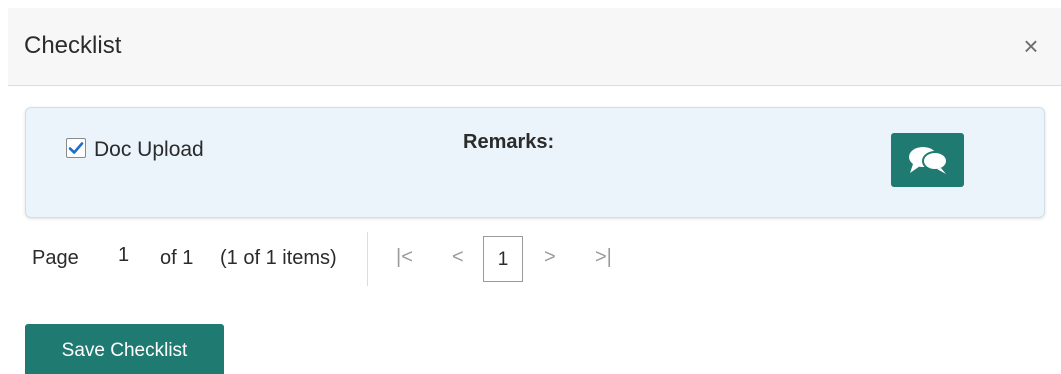 This screenshot has width=1061, height=374. I want to click on doc-upload-checkbox, so click(76, 148).